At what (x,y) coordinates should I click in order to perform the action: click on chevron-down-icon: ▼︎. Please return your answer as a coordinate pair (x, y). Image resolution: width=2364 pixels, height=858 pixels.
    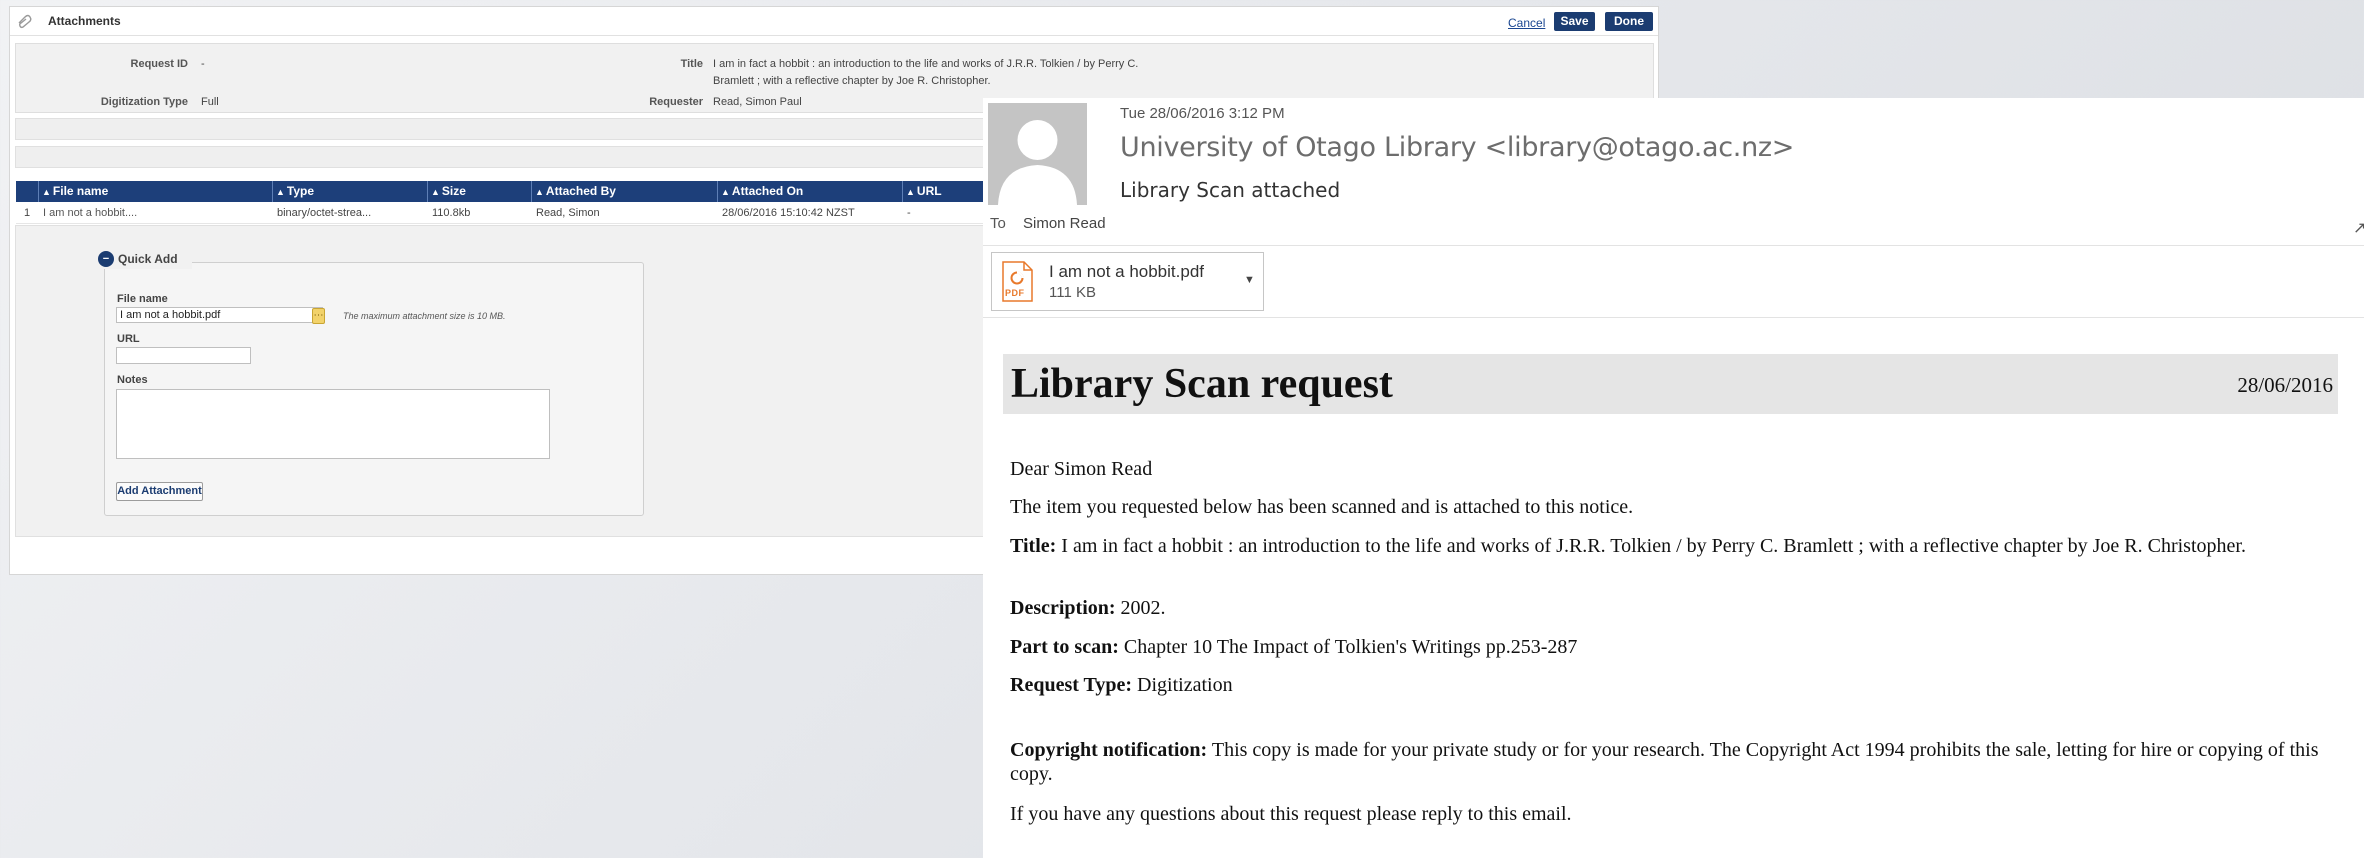
    Looking at the image, I should click on (1249, 280).